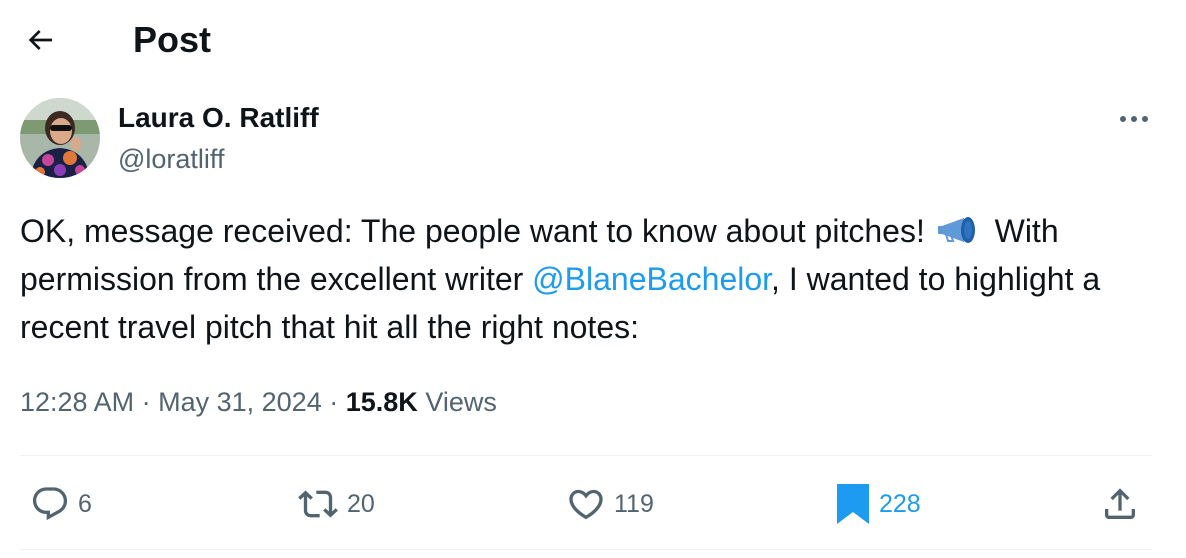 The height and width of the screenshot is (558, 1186). Describe the element at coordinates (172, 39) in the screenshot. I see `page-title: Post` at that location.